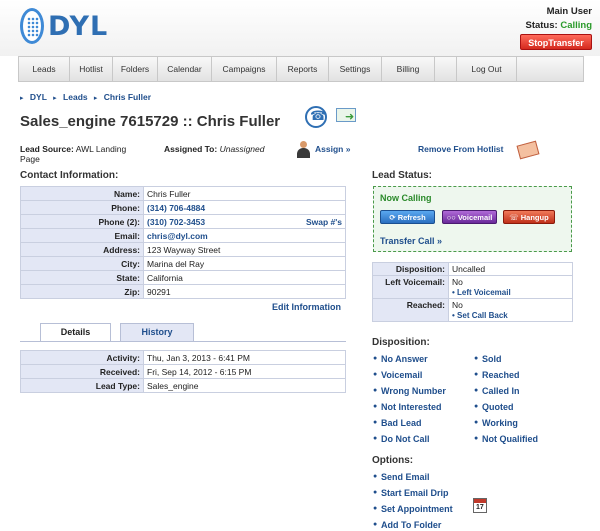  I want to click on address-value: 123 Wayway Street, so click(244, 249).